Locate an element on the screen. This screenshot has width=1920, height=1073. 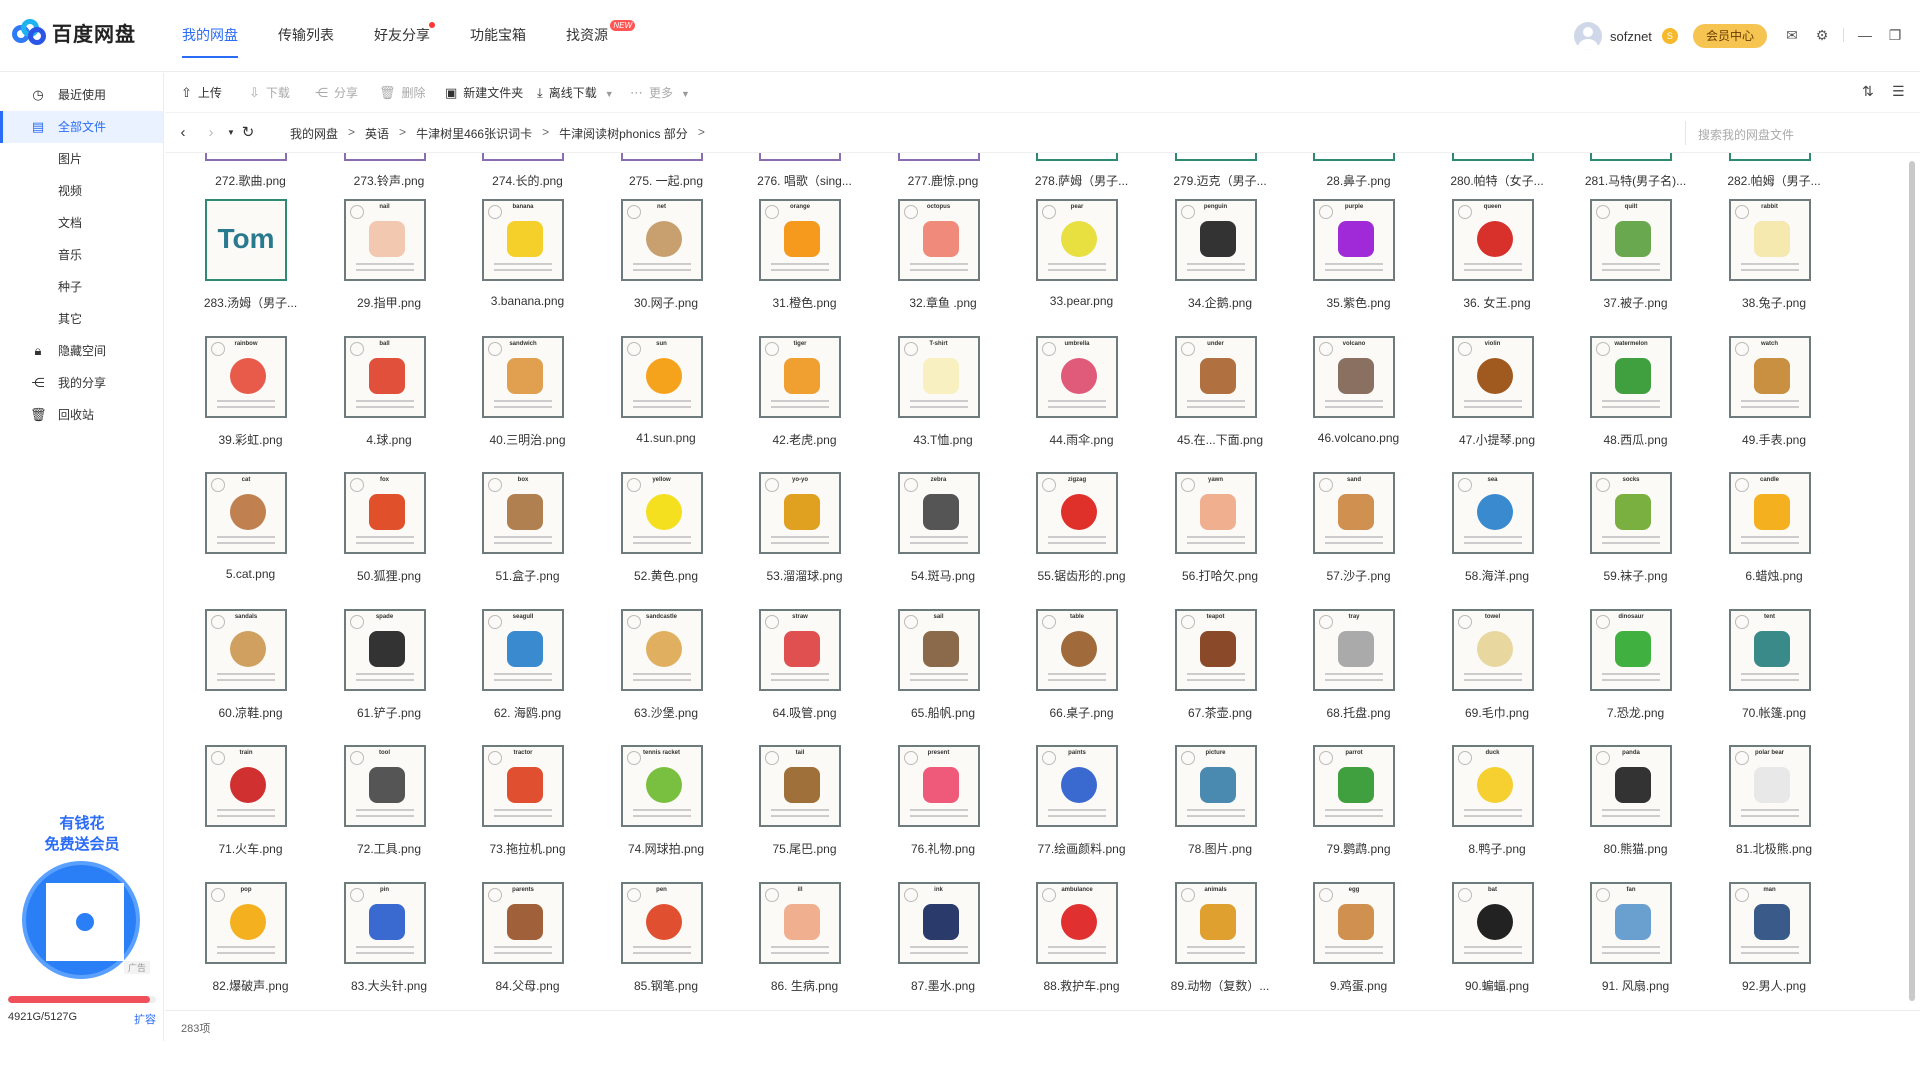
file-item: tiger 42.老虎.png is located at coordinates (804, 402).